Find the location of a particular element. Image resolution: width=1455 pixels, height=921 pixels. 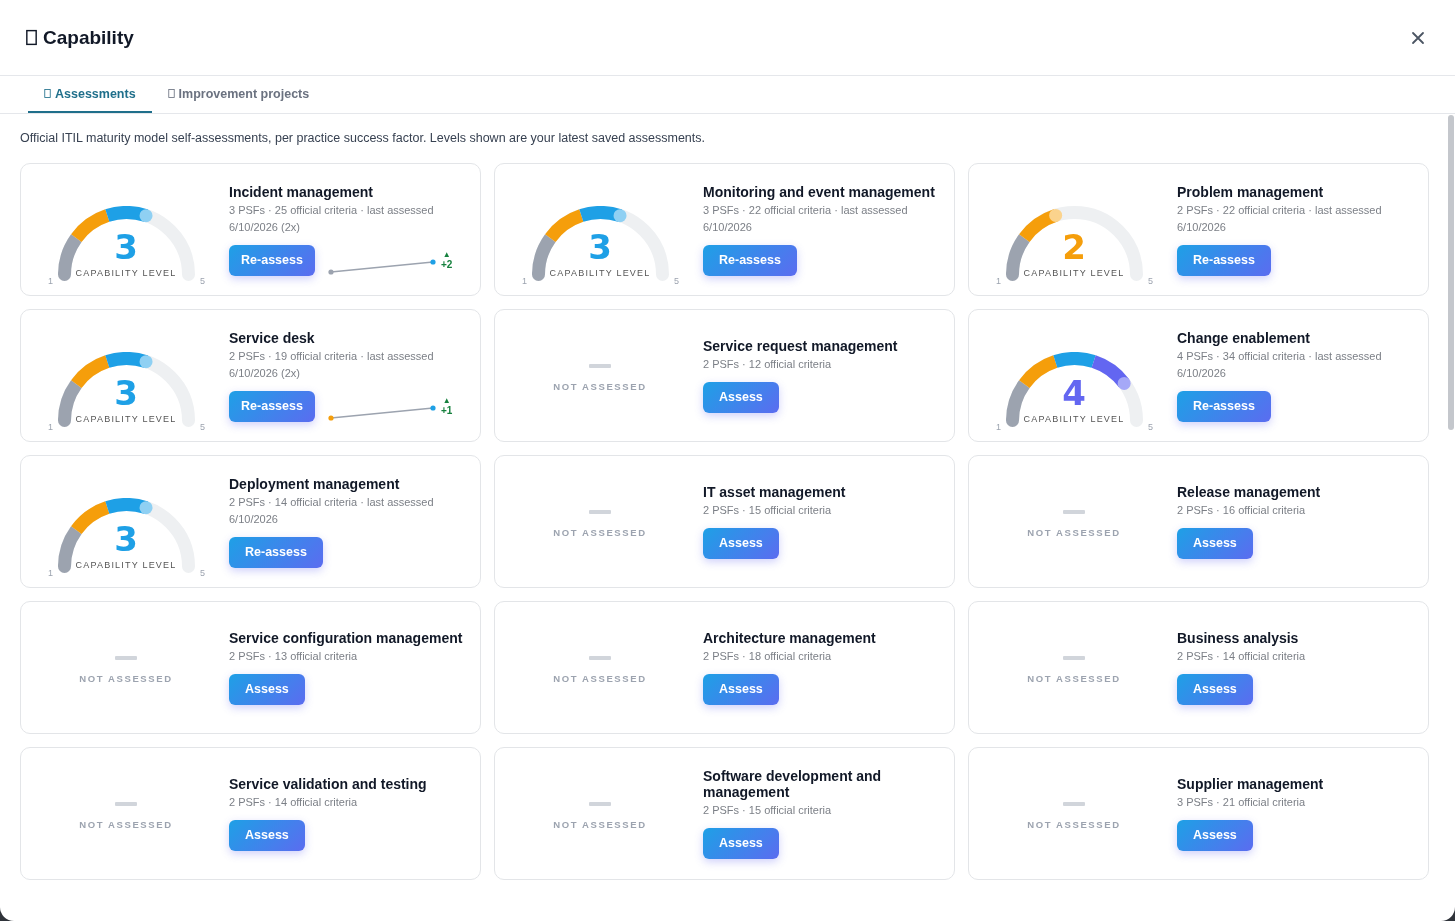

practice-name: Architecture management is located at coordinates (790, 638).